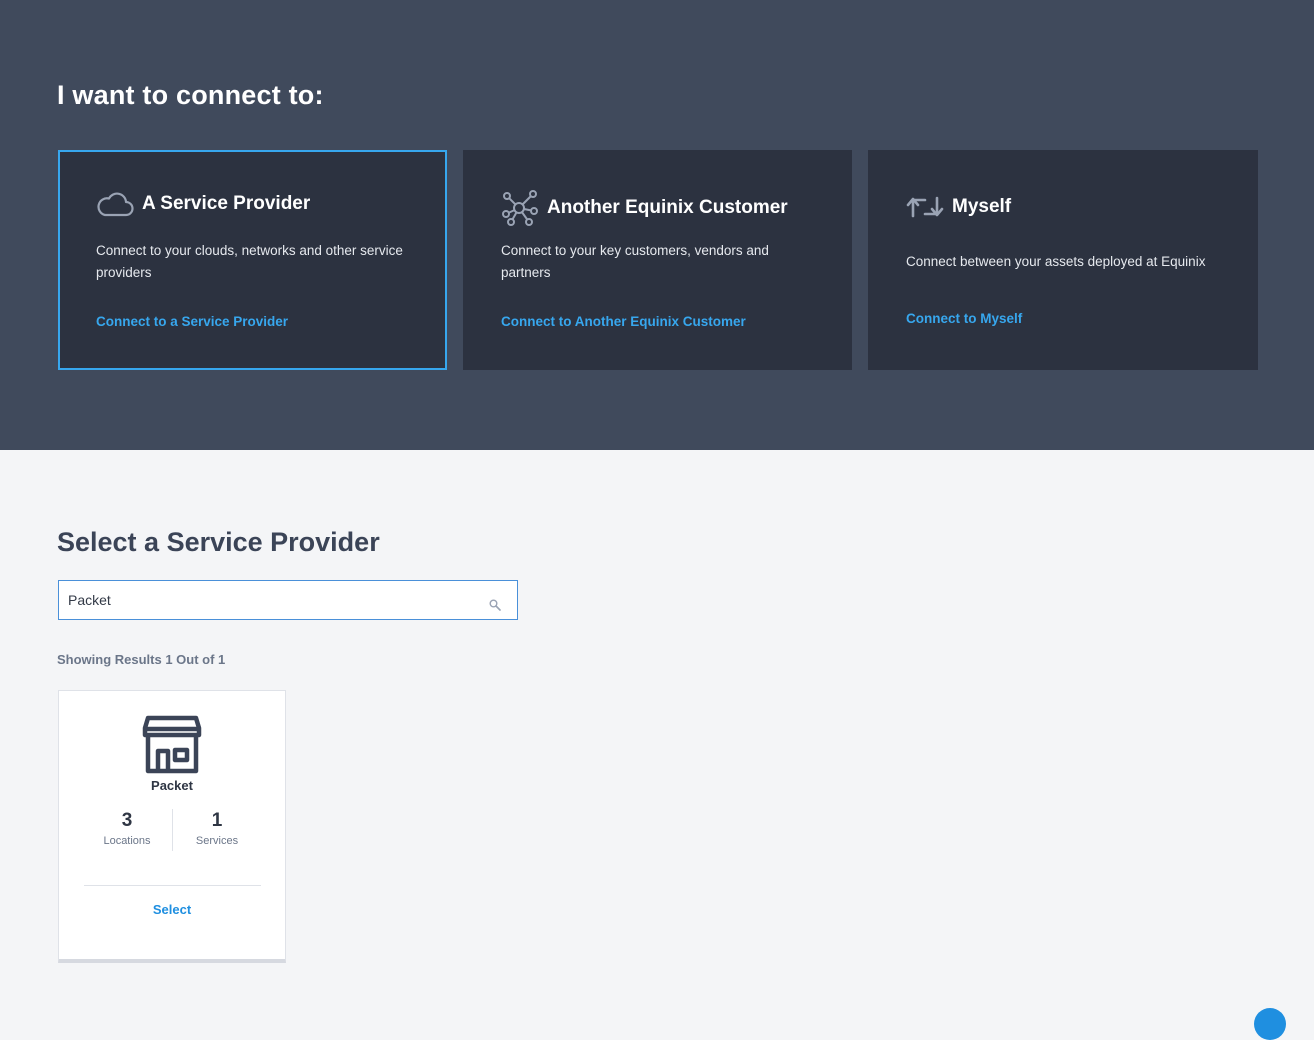 The image size is (1314, 1040). Describe the element at coordinates (172, 909) in the screenshot. I see `select-provider-button: Select` at that location.